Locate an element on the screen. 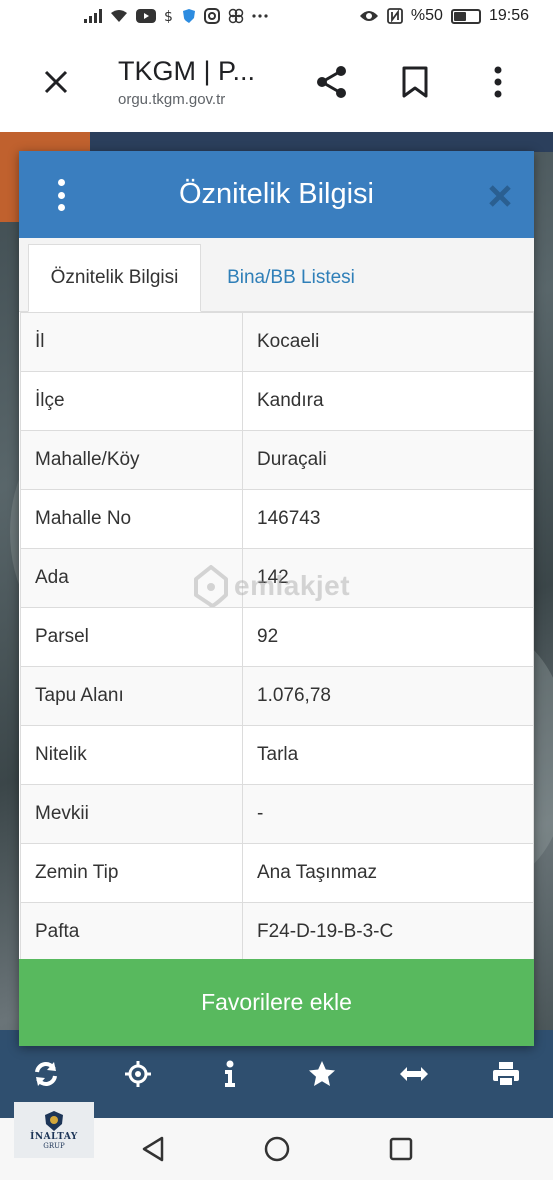 The image size is (553, 1180). eye-icon is located at coordinates (369, 16).